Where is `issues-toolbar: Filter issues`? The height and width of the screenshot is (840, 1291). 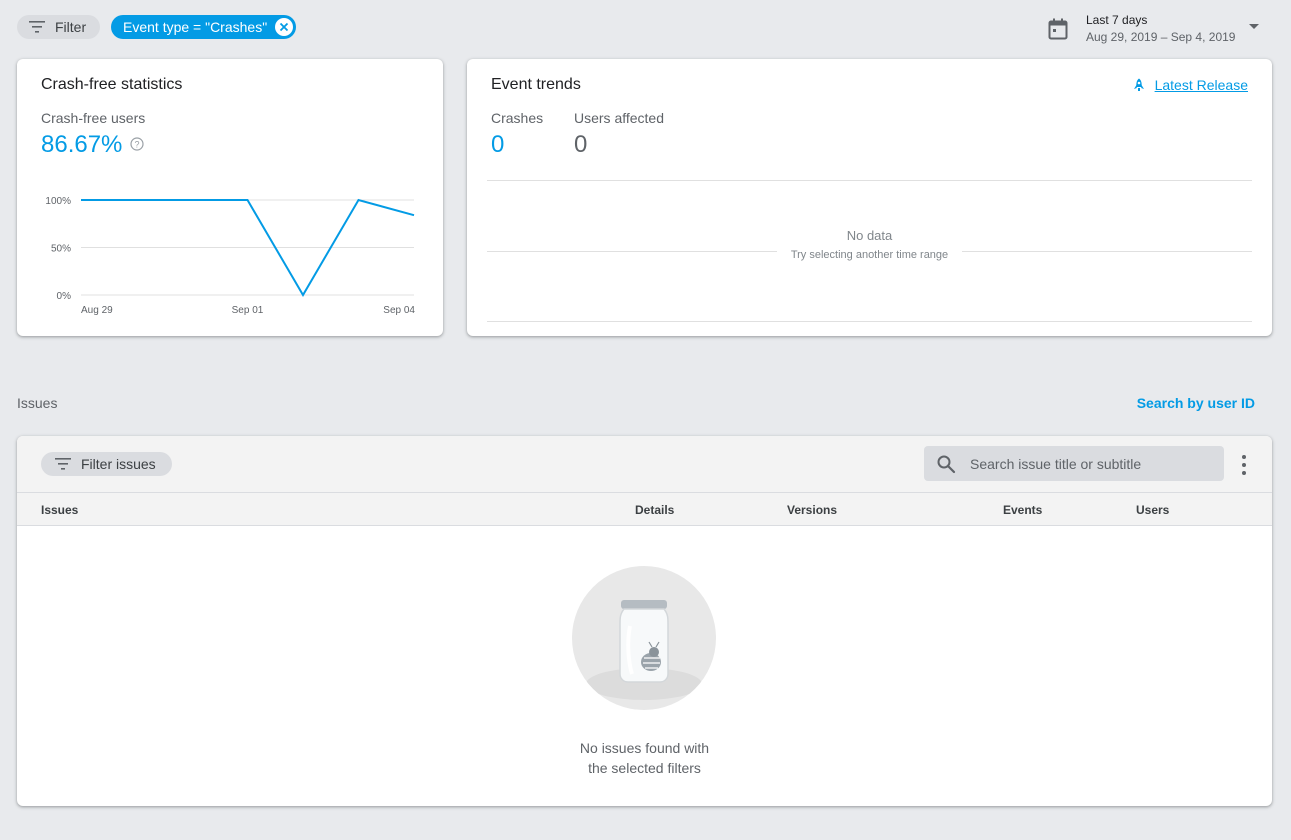 issues-toolbar: Filter issues is located at coordinates (644, 464).